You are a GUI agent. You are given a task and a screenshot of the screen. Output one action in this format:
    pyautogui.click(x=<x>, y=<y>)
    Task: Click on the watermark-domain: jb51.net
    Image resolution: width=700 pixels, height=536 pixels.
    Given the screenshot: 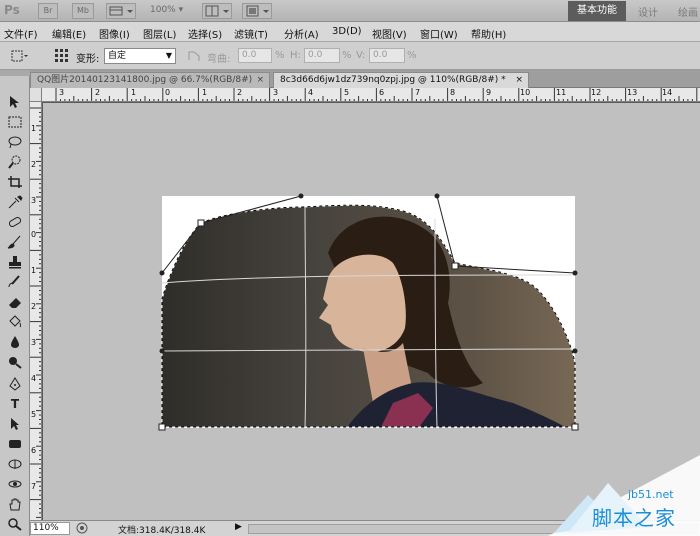 What is the action you would take?
    pyautogui.click(x=651, y=494)
    